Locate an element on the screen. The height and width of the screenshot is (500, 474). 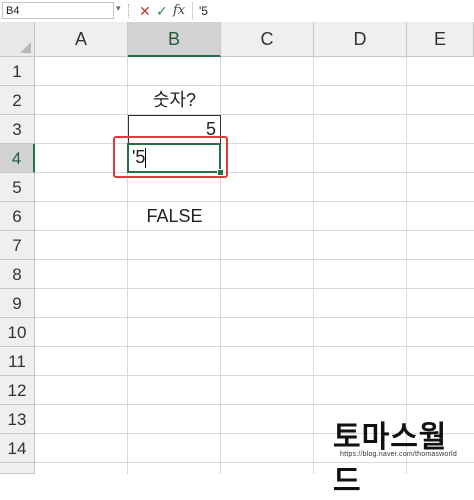
row-header-12: 12 is located at coordinates (17, 390).